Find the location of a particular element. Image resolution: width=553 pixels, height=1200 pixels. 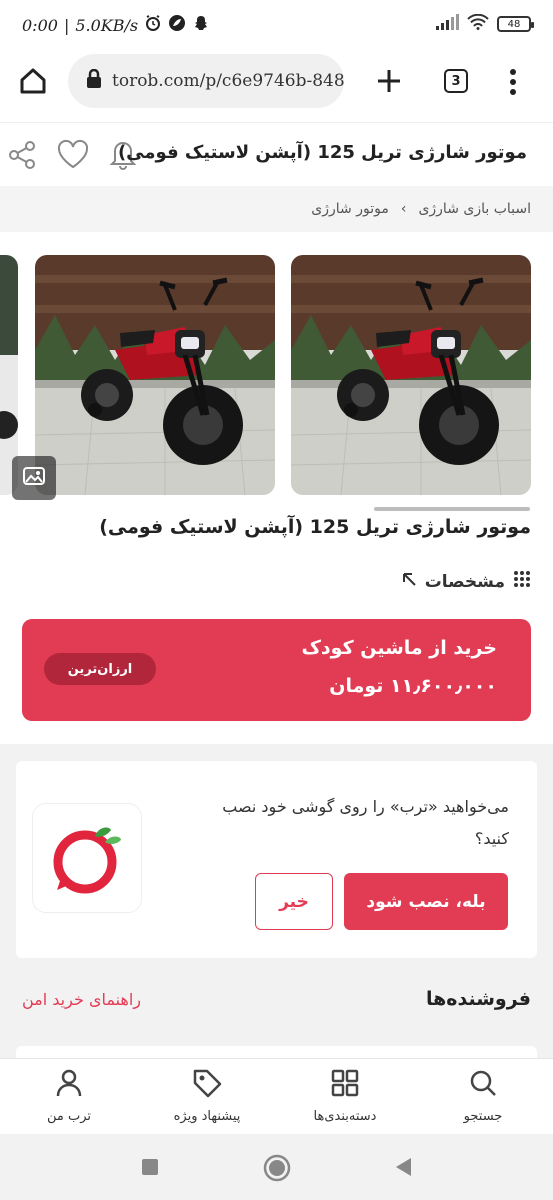

specs-link: مشخصات is located at coordinates (466, 581).